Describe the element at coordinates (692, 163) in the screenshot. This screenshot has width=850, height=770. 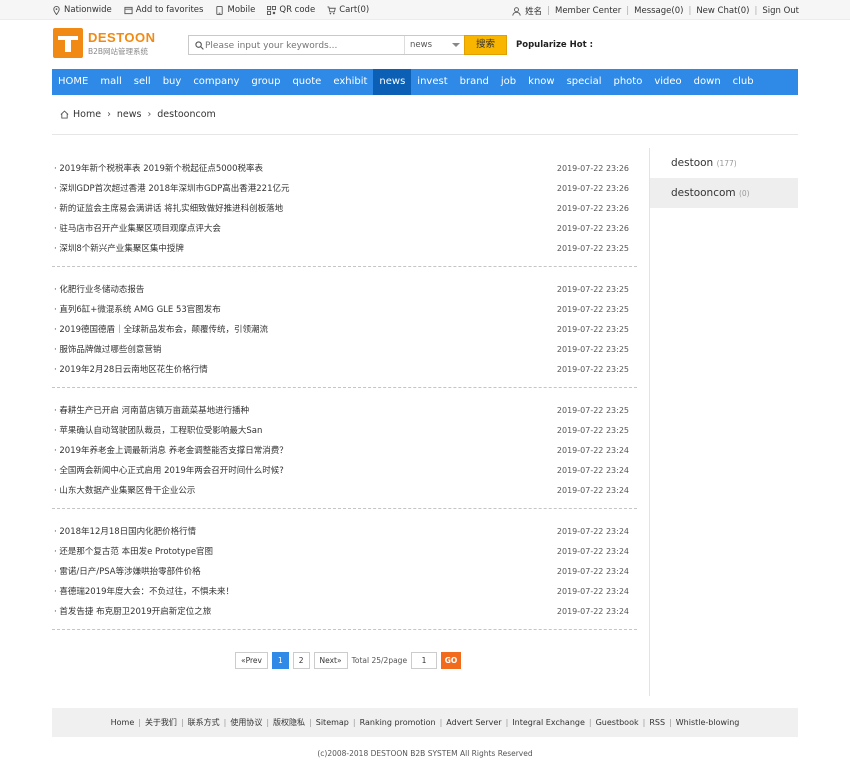
I see `sidebar-item-label: destoon` at that location.